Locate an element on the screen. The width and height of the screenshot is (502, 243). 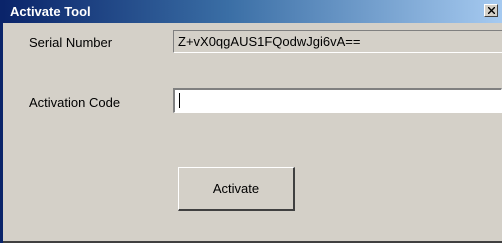
activation-code-input is located at coordinates (337, 100).